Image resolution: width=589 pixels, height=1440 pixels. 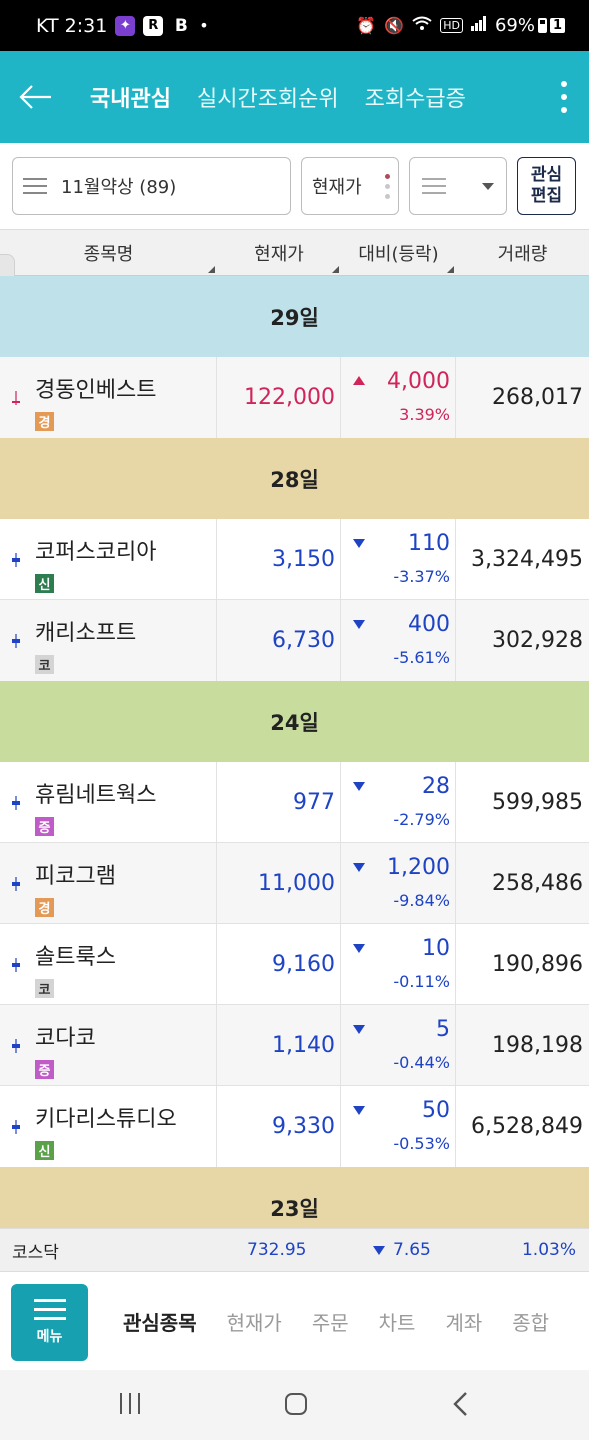 I want to click on volume-cell: 190,896, so click(x=522, y=964).